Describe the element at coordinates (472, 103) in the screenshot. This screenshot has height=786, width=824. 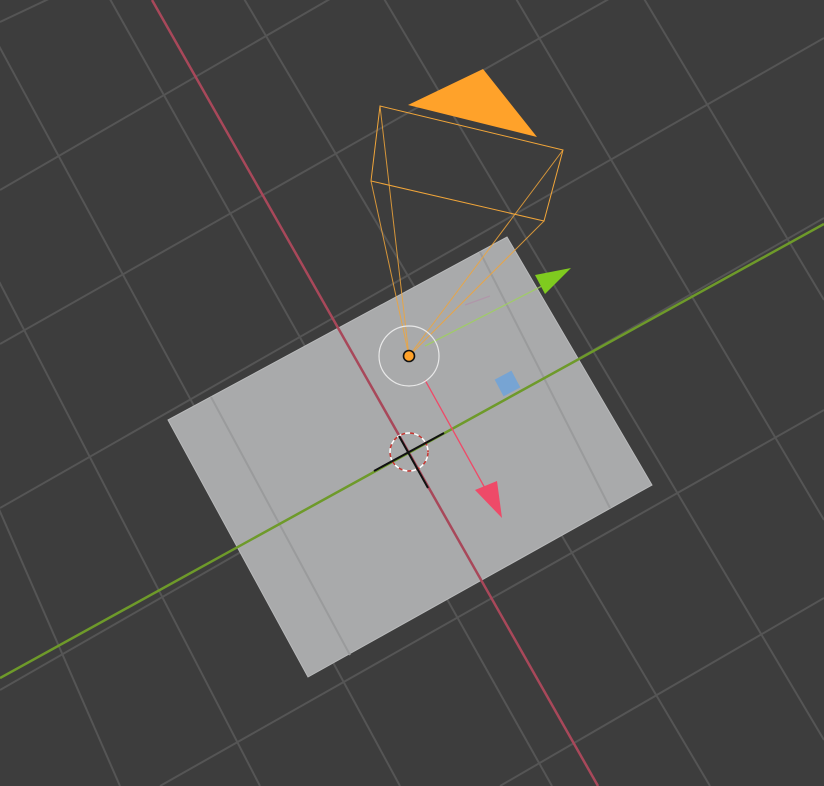
I see `camera-up-triangle-icon` at that location.